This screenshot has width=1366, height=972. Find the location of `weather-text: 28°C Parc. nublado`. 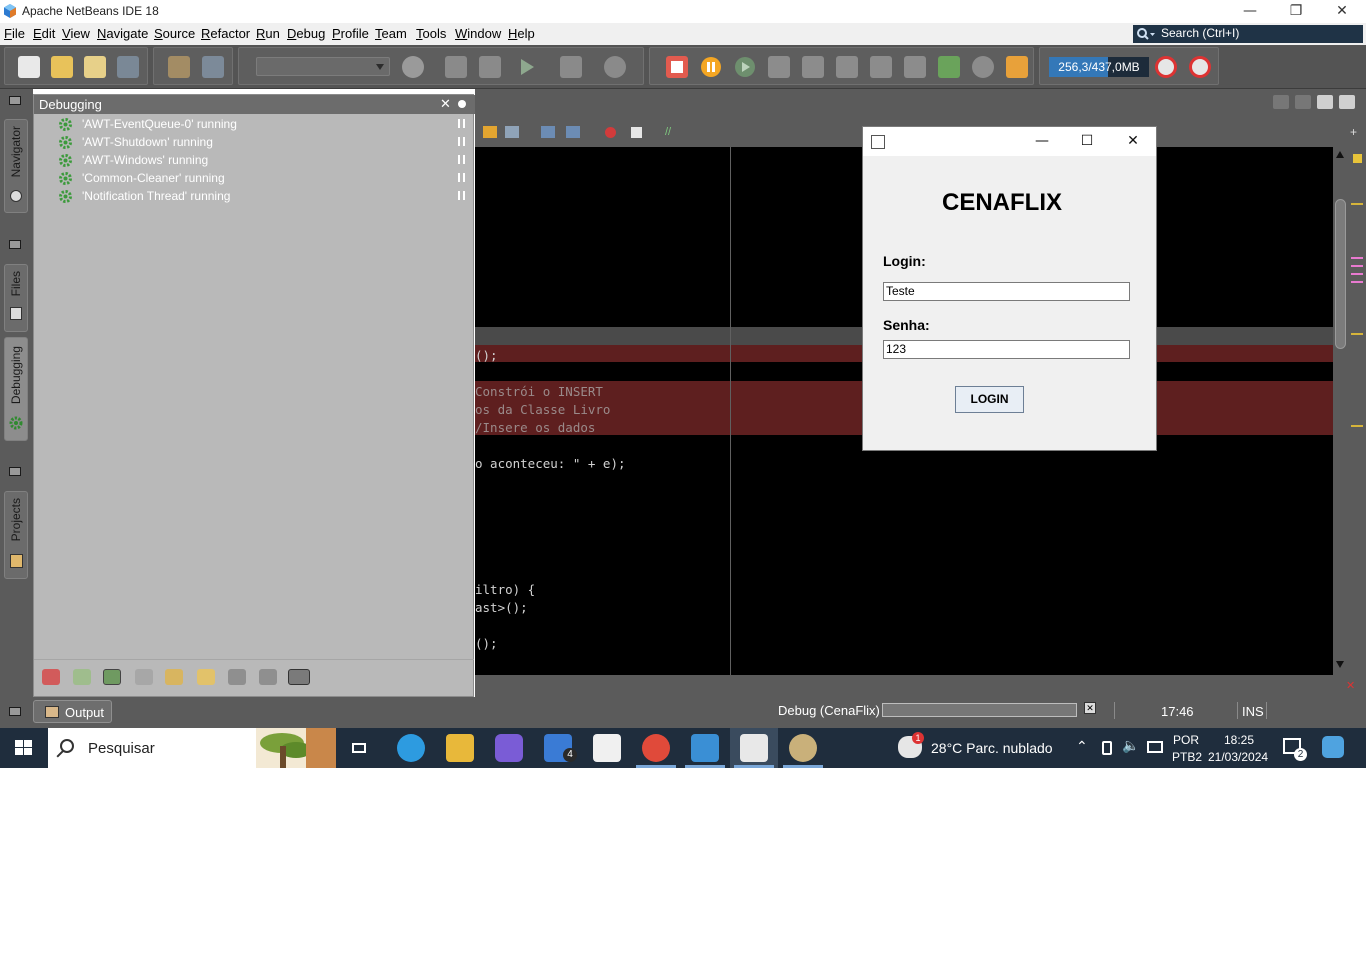

weather-text: 28°C Parc. nublado is located at coordinates (992, 748).